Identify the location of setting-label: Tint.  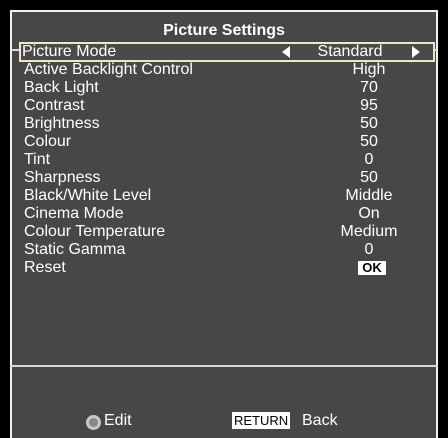
(37, 159).